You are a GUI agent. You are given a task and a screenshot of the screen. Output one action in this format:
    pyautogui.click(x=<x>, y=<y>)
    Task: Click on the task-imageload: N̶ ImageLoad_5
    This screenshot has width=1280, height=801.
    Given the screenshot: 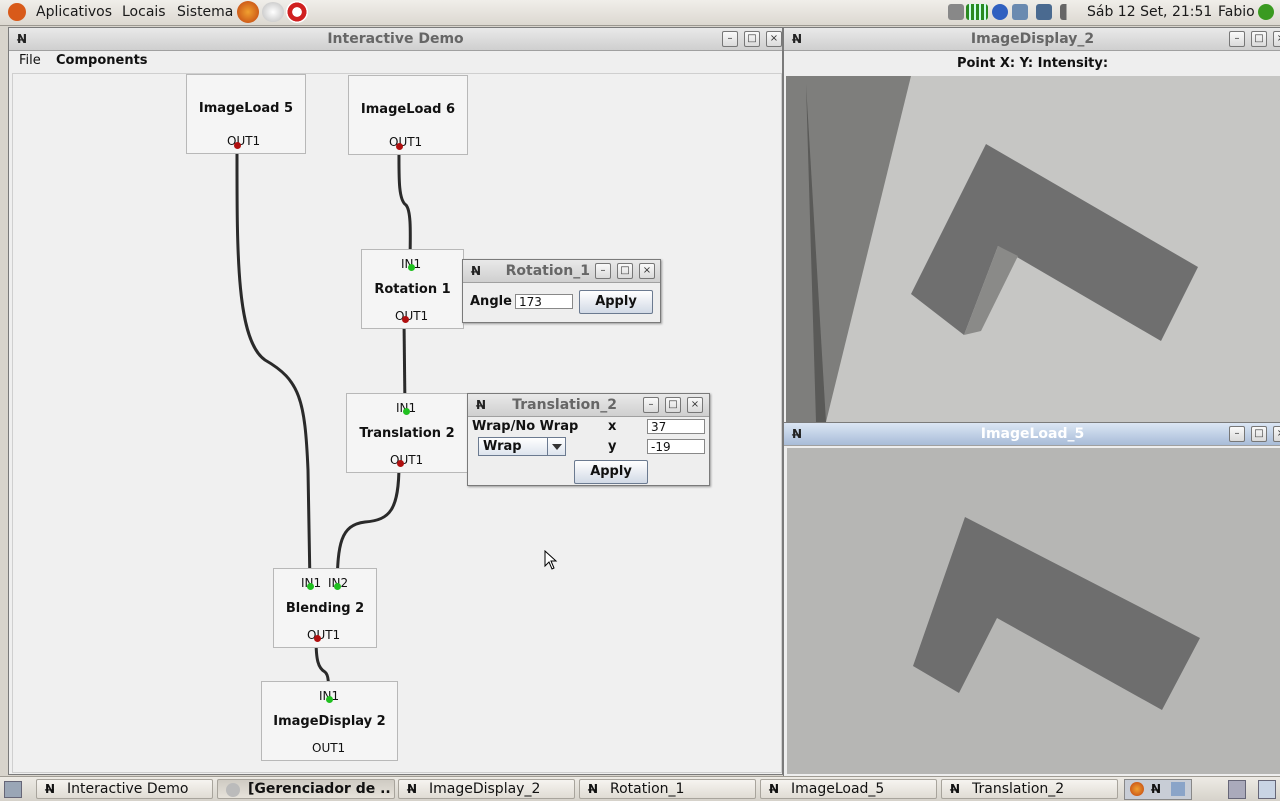 What is the action you would take?
    pyautogui.click(x=848, y=789)
    